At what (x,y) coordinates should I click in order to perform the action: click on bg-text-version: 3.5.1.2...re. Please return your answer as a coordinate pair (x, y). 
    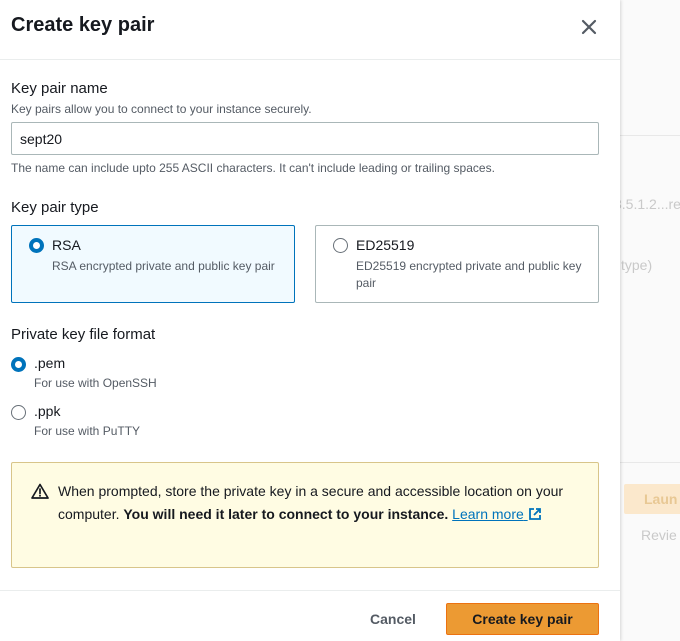
    Looking at the image, I should click on (647, 204).